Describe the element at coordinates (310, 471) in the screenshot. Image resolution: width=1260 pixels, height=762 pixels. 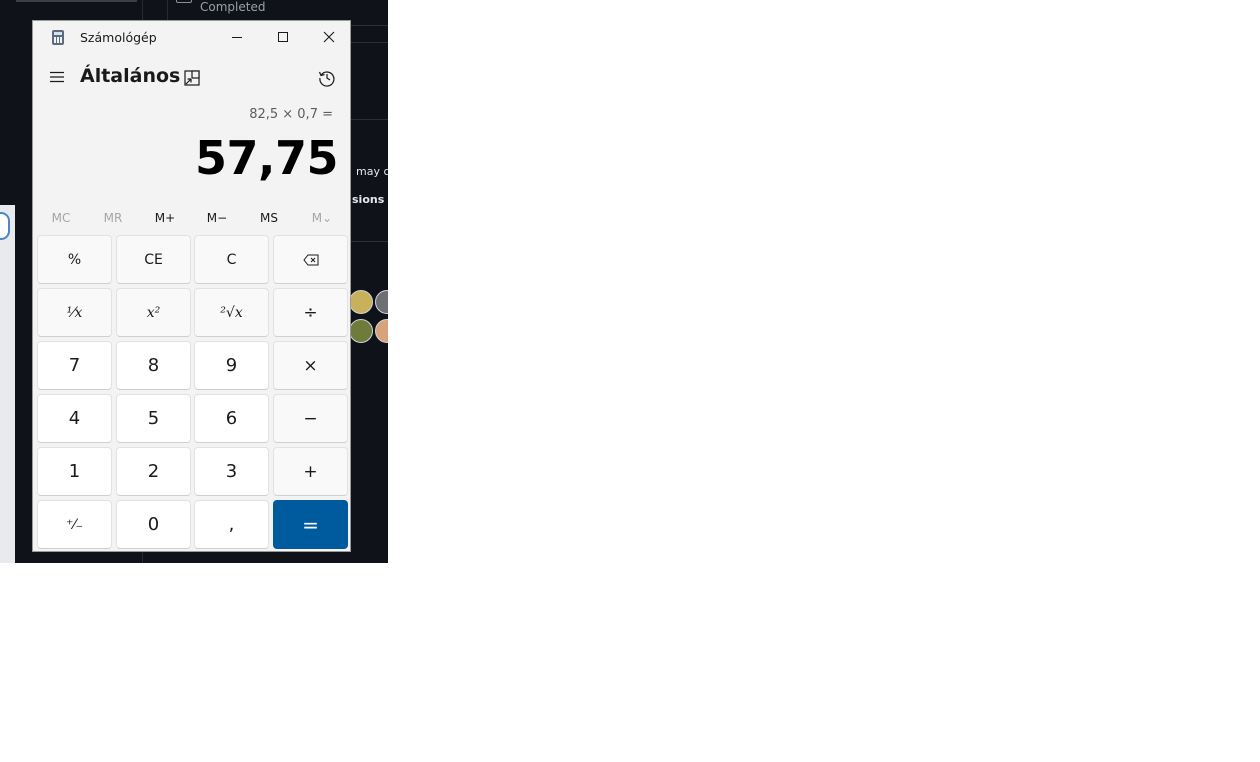
I see `plus-button: +` at that location.